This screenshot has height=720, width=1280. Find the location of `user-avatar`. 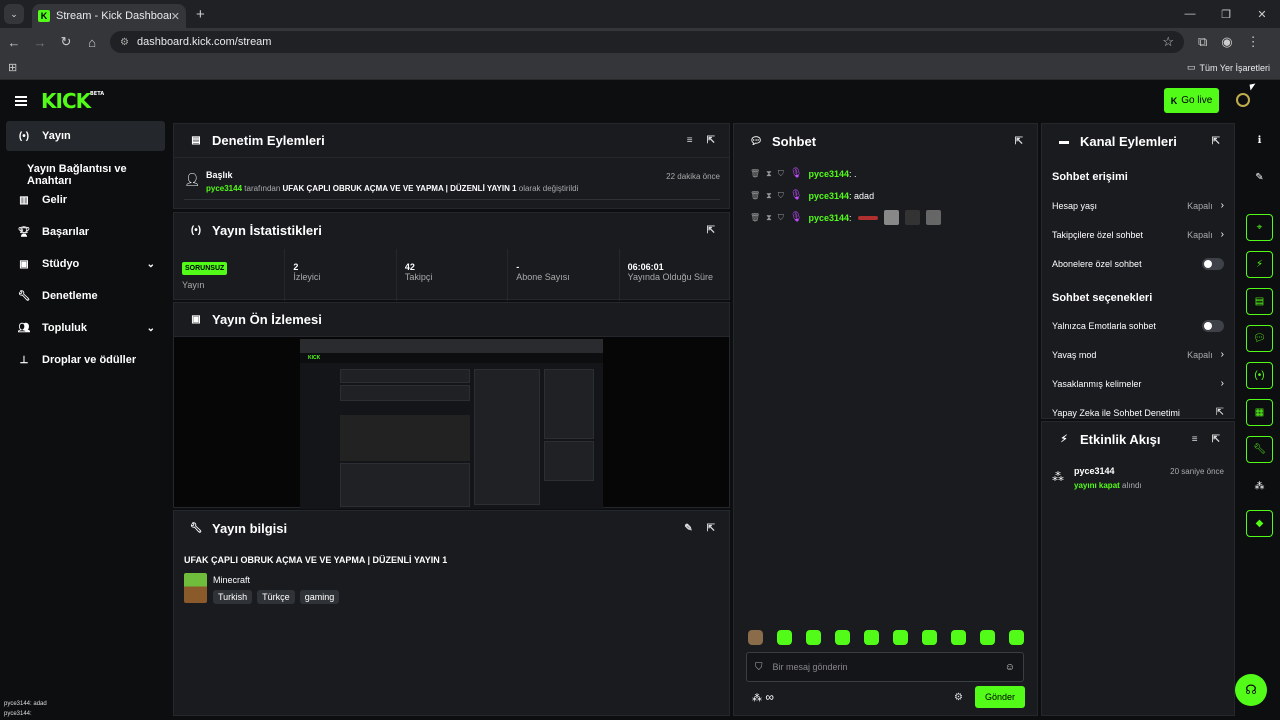

user-avatar is located at coordinates (1243, 100).